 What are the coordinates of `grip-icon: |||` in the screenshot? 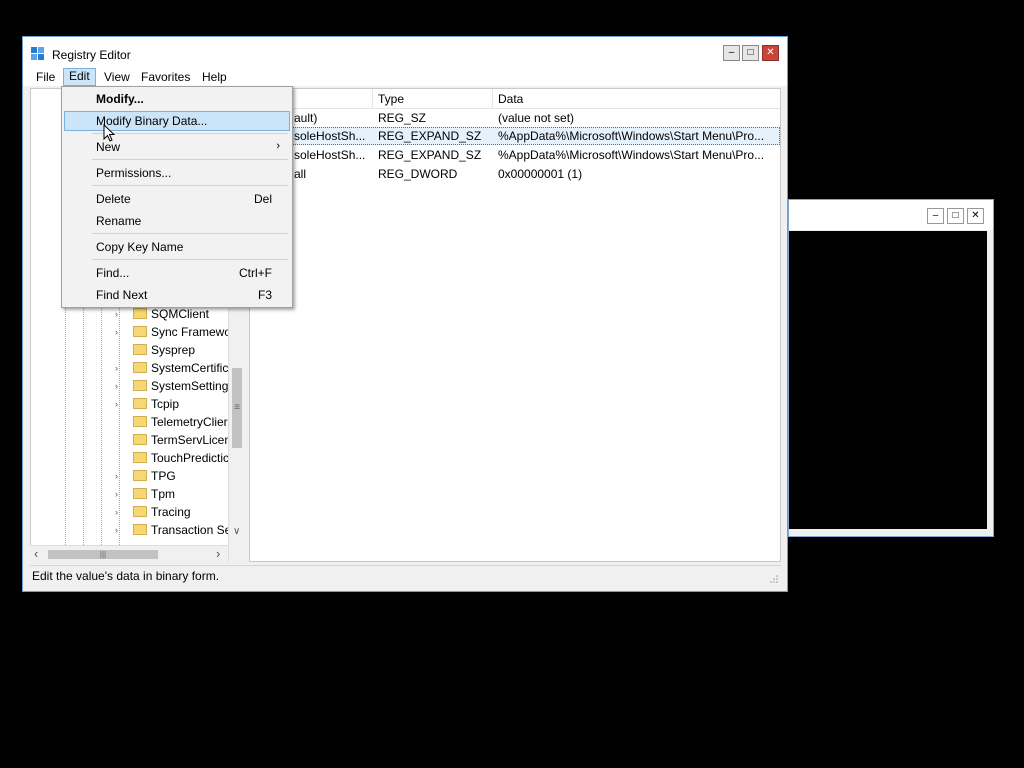 It's located at (103, 554).